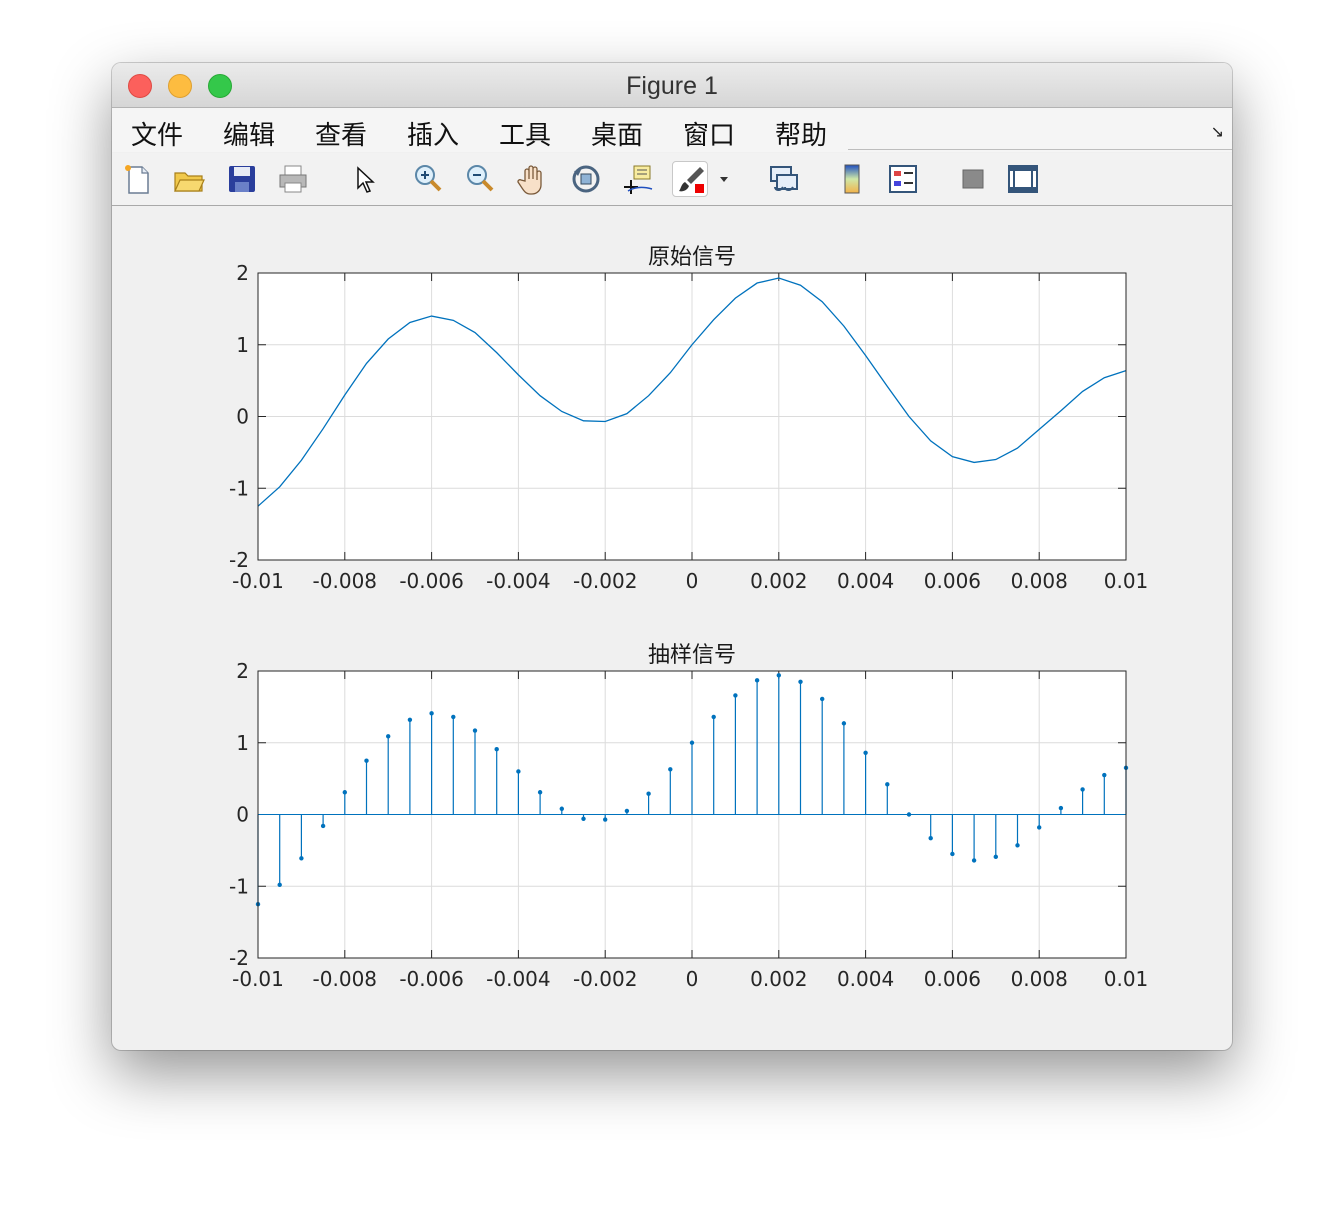 The height and width of the screenshot is (1210, 1344). Describe the element at coordinates (258, 581) in the screenshot. I see `x-tick-label: -0.01` at that location.